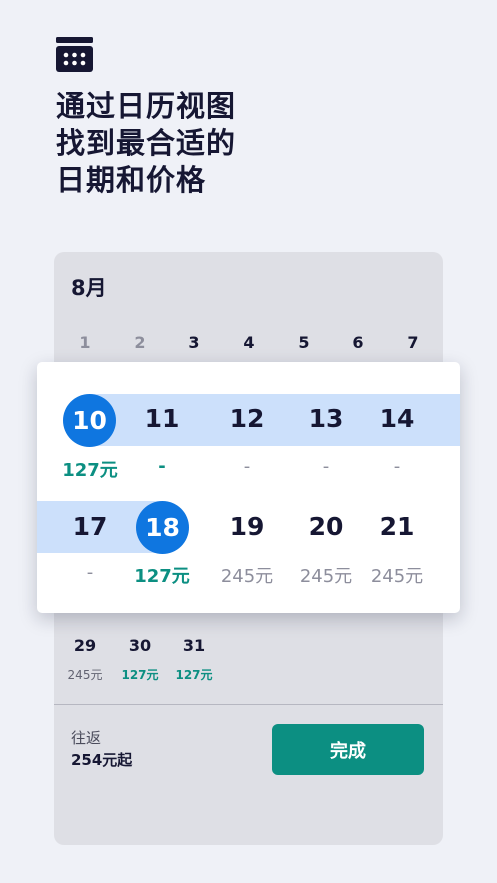 Image resolution: width=497 pixels, height=883 pixels. I want to click on calendar-day: 21, so click(397, 526).